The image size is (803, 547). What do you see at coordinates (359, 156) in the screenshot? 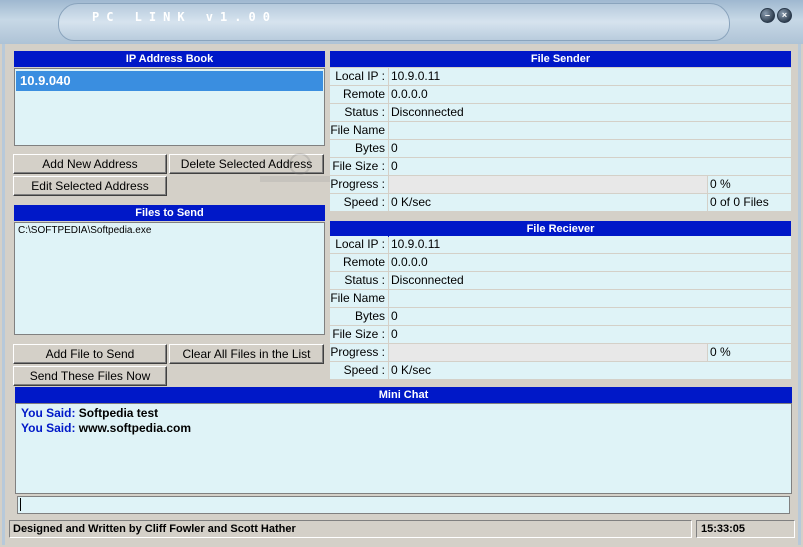
I see `sender-bytes-sent-label: Bytes Sent :` at bounding box center [359, 156].